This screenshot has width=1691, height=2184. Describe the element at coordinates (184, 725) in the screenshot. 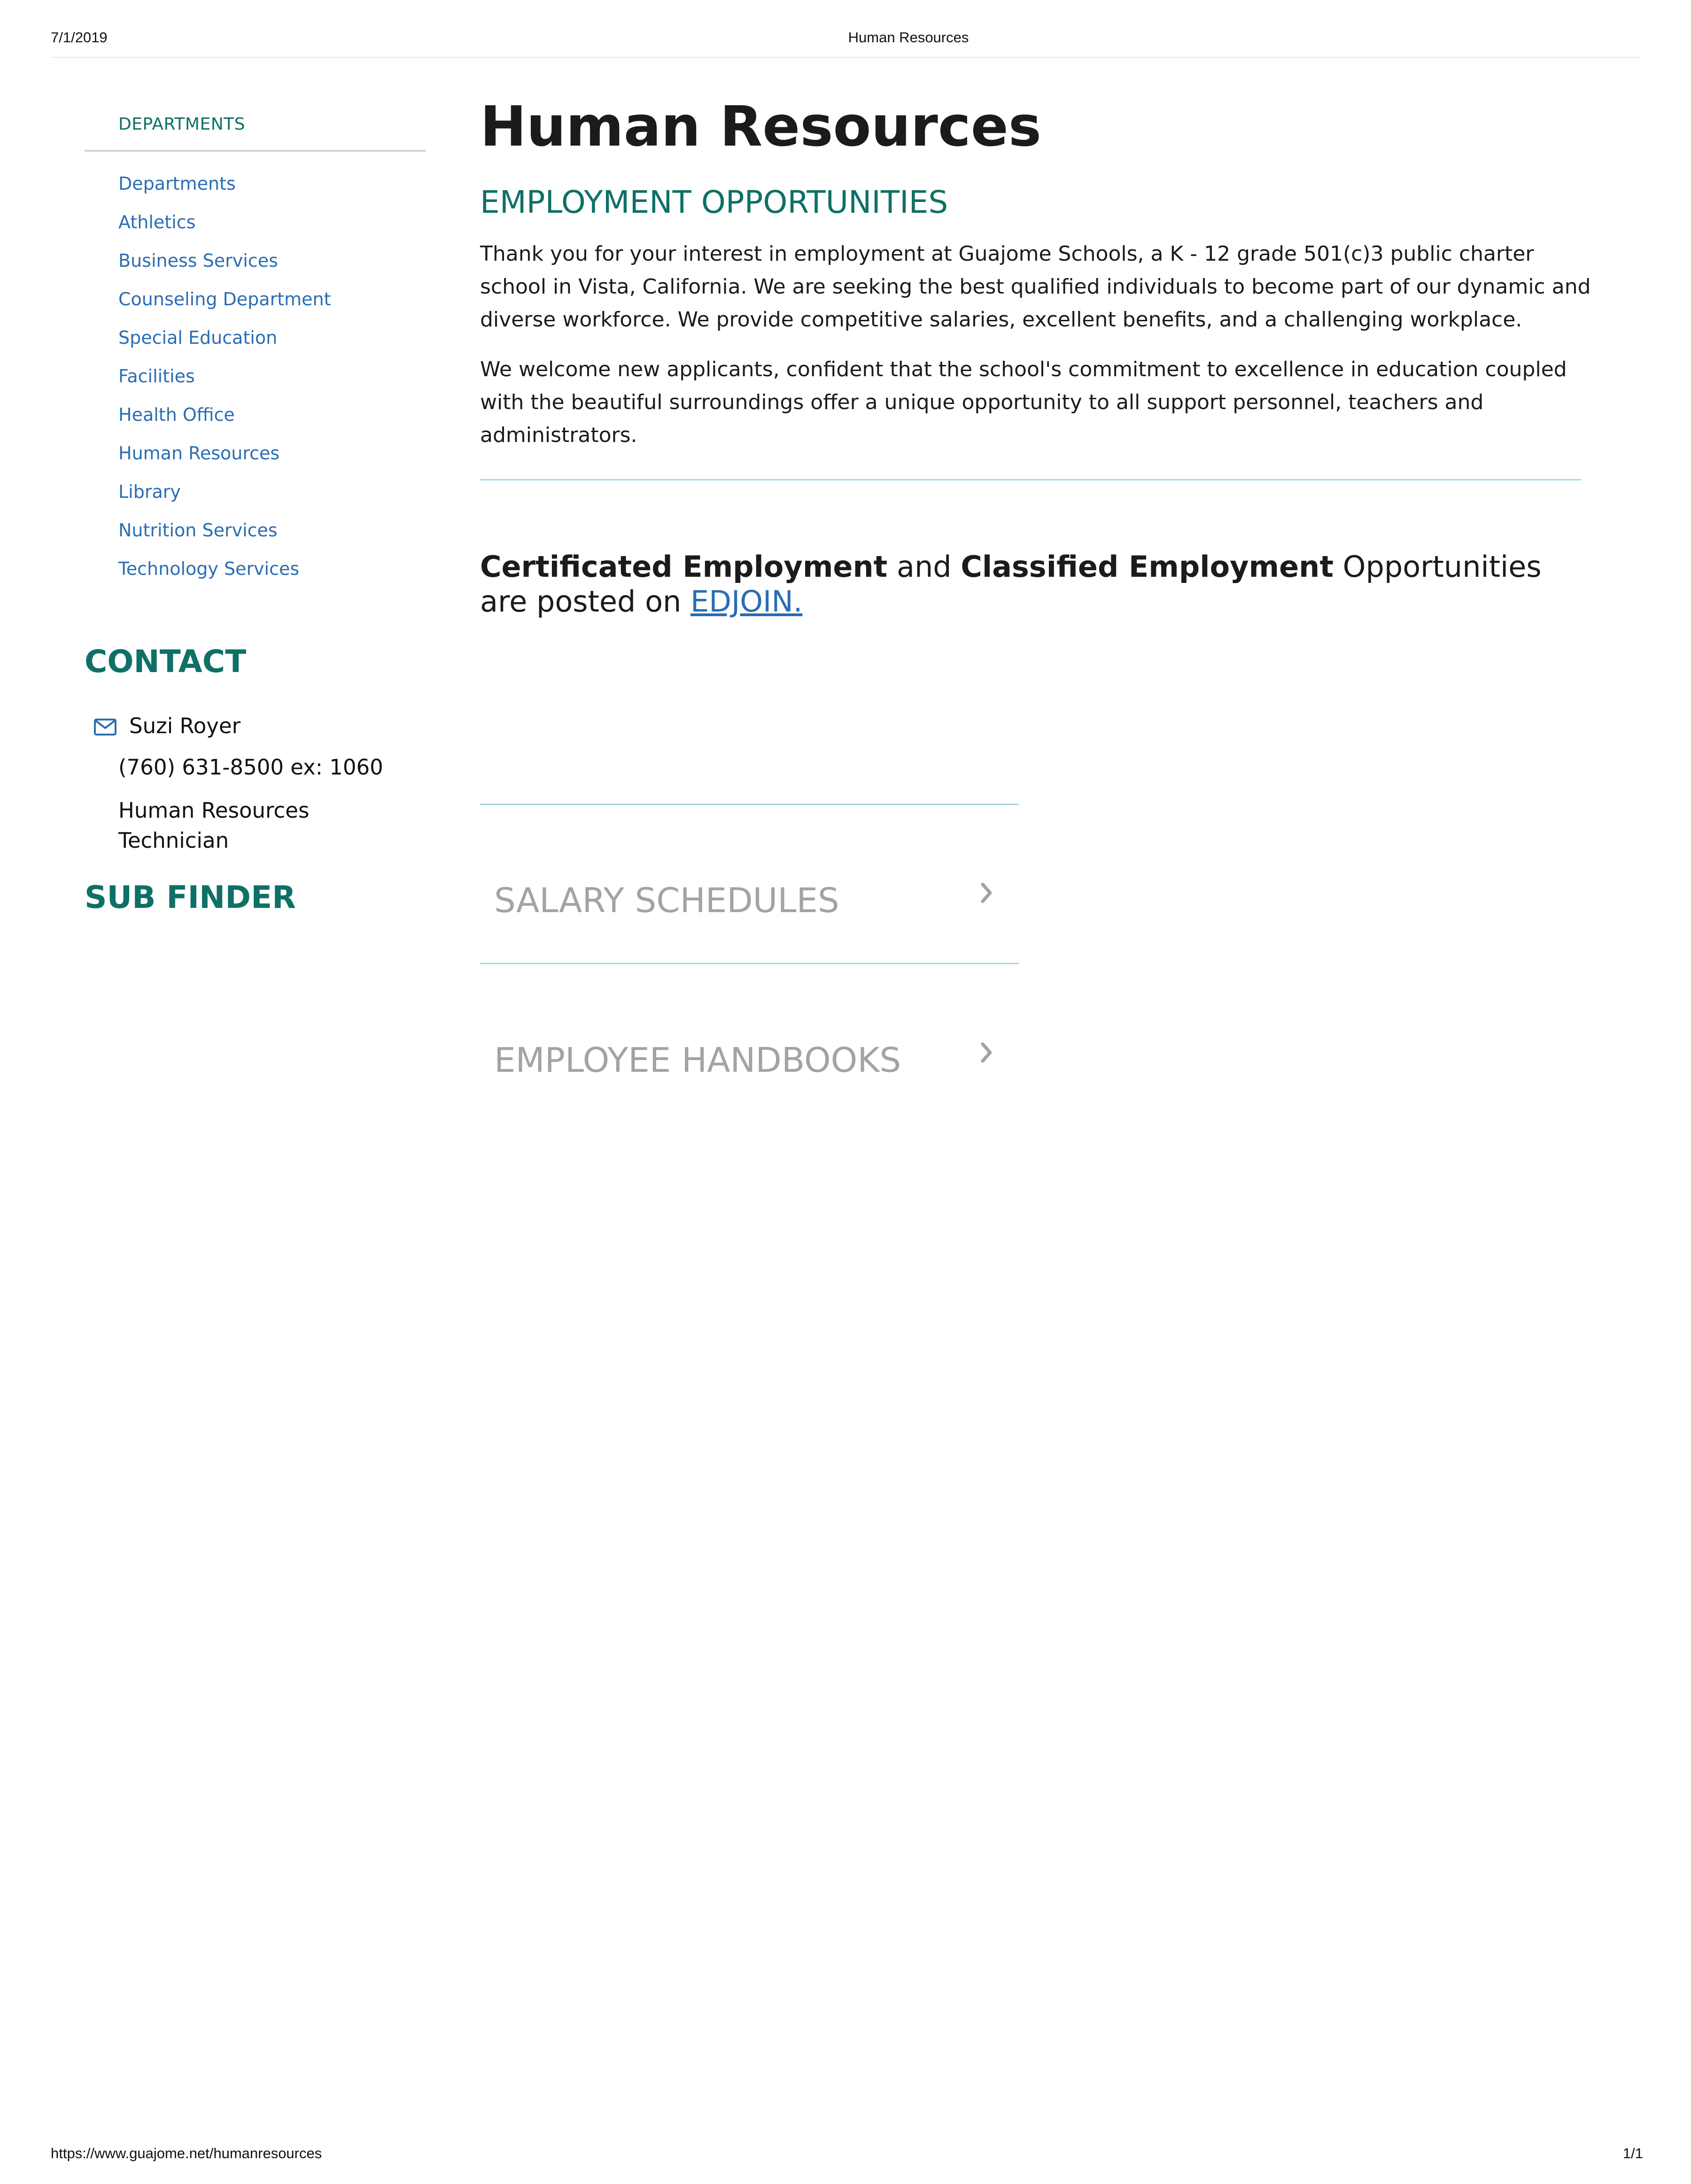

I see `contact-name: Suzi Royer` at that location.